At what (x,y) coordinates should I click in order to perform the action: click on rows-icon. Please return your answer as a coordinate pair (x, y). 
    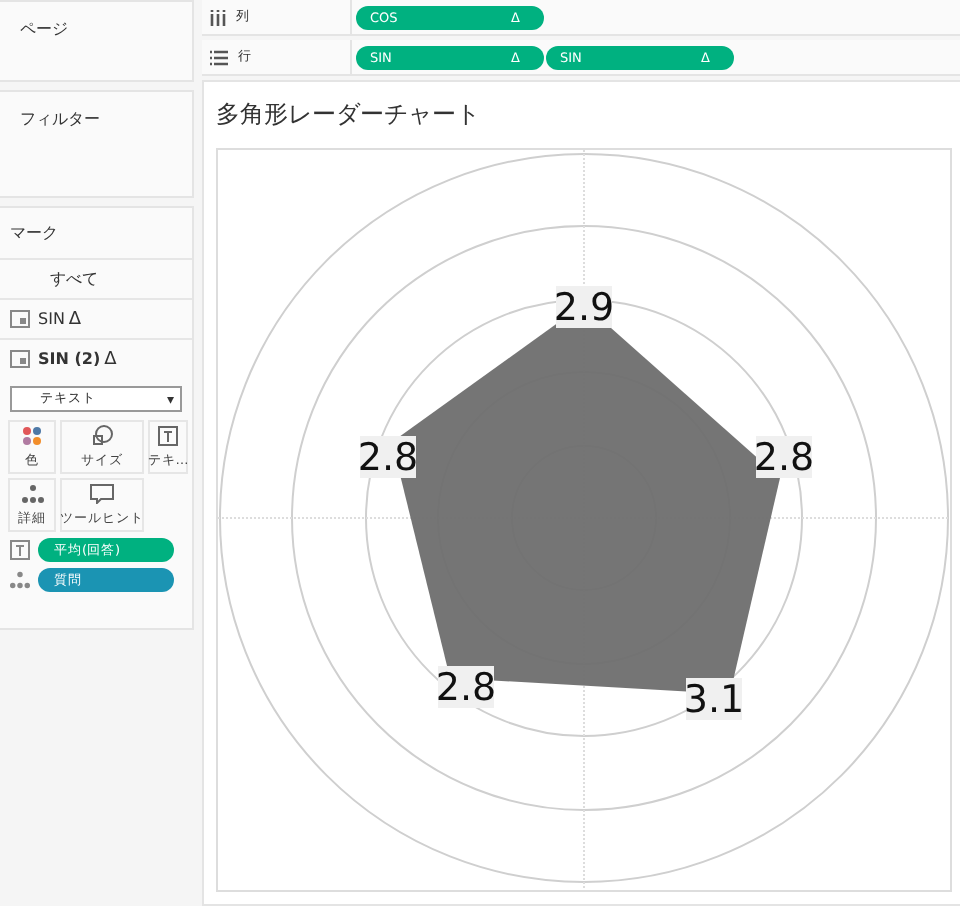
    Looking at the image, I should click on (219, 57).